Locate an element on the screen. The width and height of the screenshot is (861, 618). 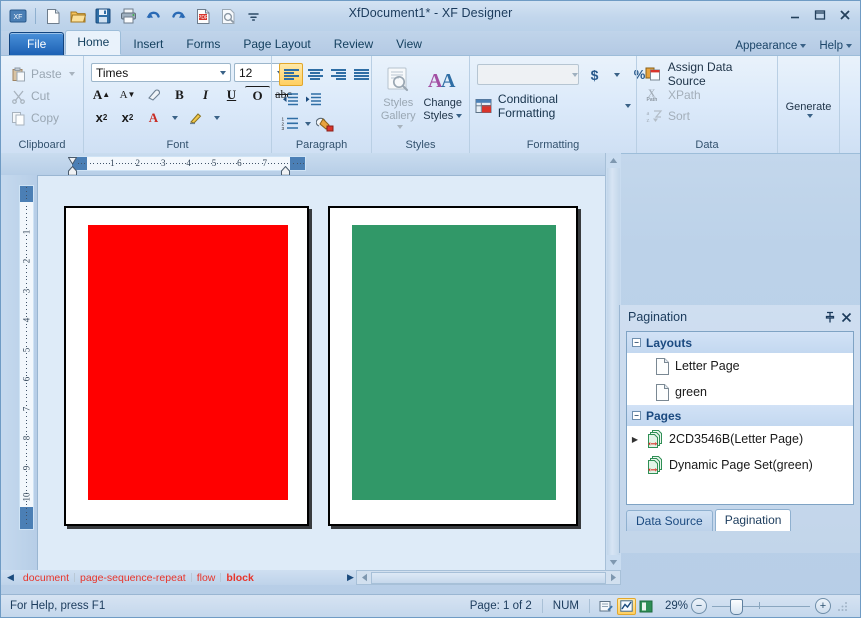
horizontal-scrollbar is located at coordinates (488, 577).